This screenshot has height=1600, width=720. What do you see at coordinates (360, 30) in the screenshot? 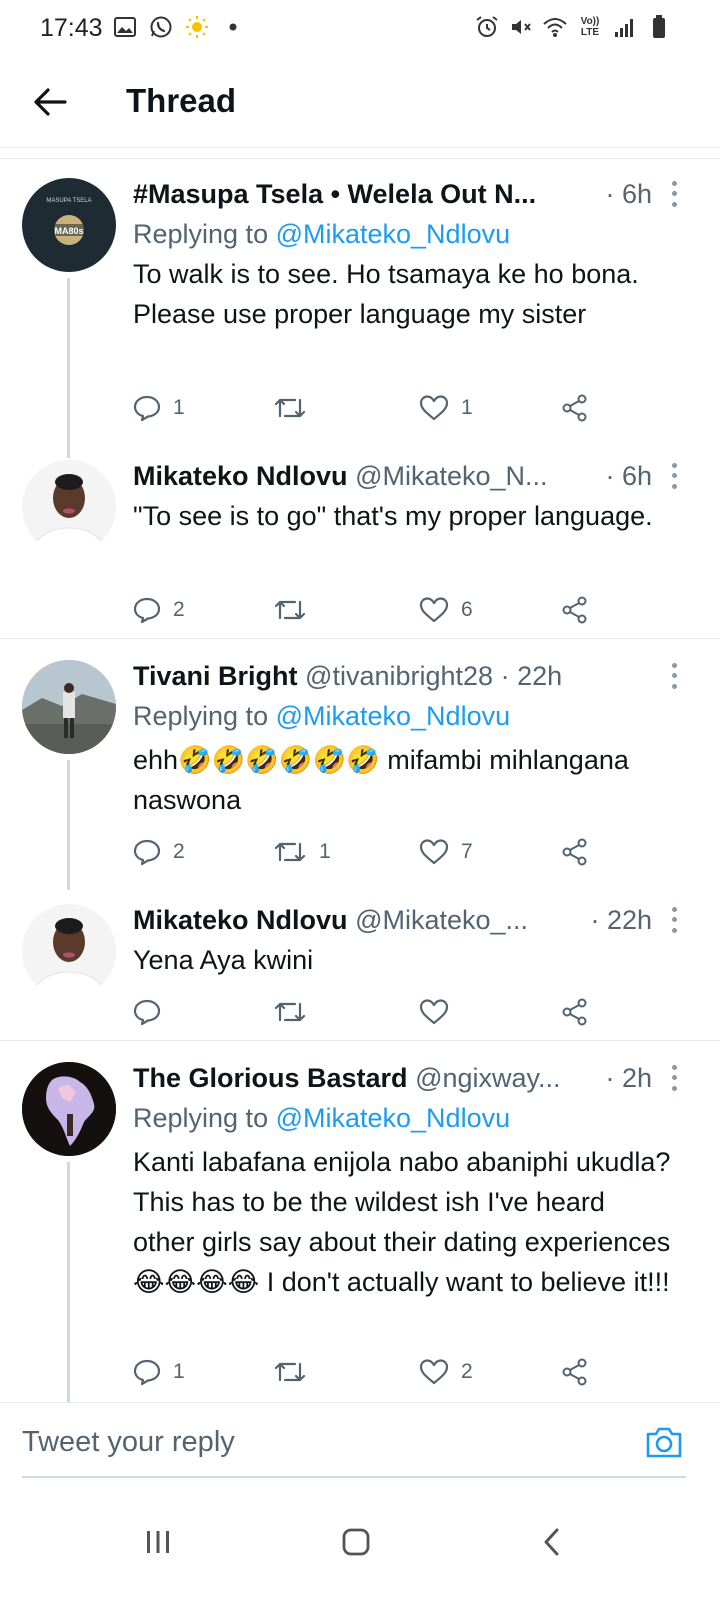
I see `status-bar: 17:43 Vo)) LTE` at bounding box center [360, 30].